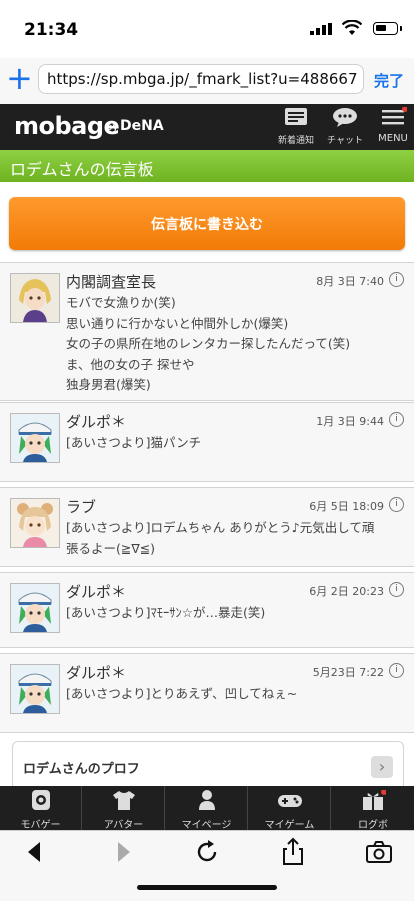 The width and height of the screenshot is (414, 901). I want to click on home-indicator, so click(207, 887).